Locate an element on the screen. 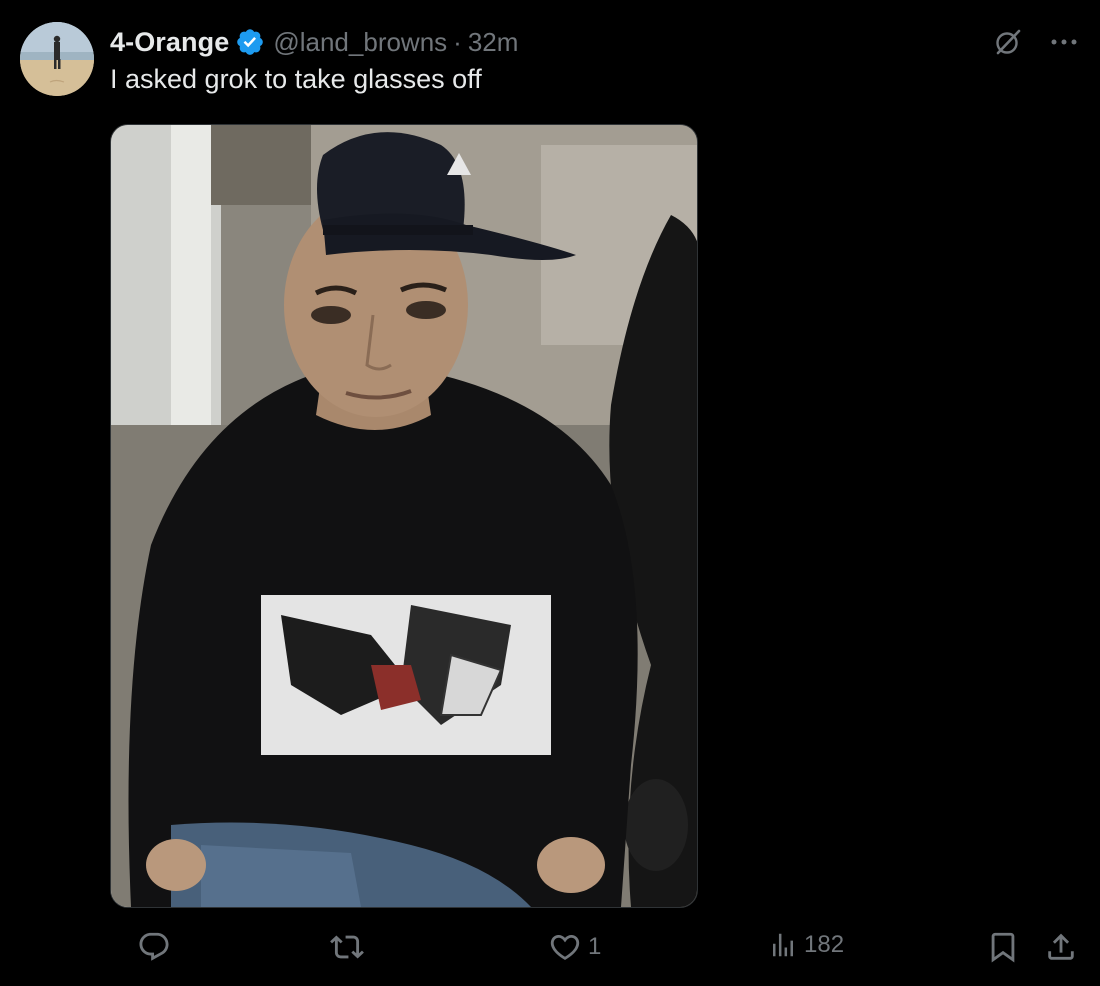 The height and width of the screenshot is (986, 1100). views-count: 182 is located at coordinates (824, 944).